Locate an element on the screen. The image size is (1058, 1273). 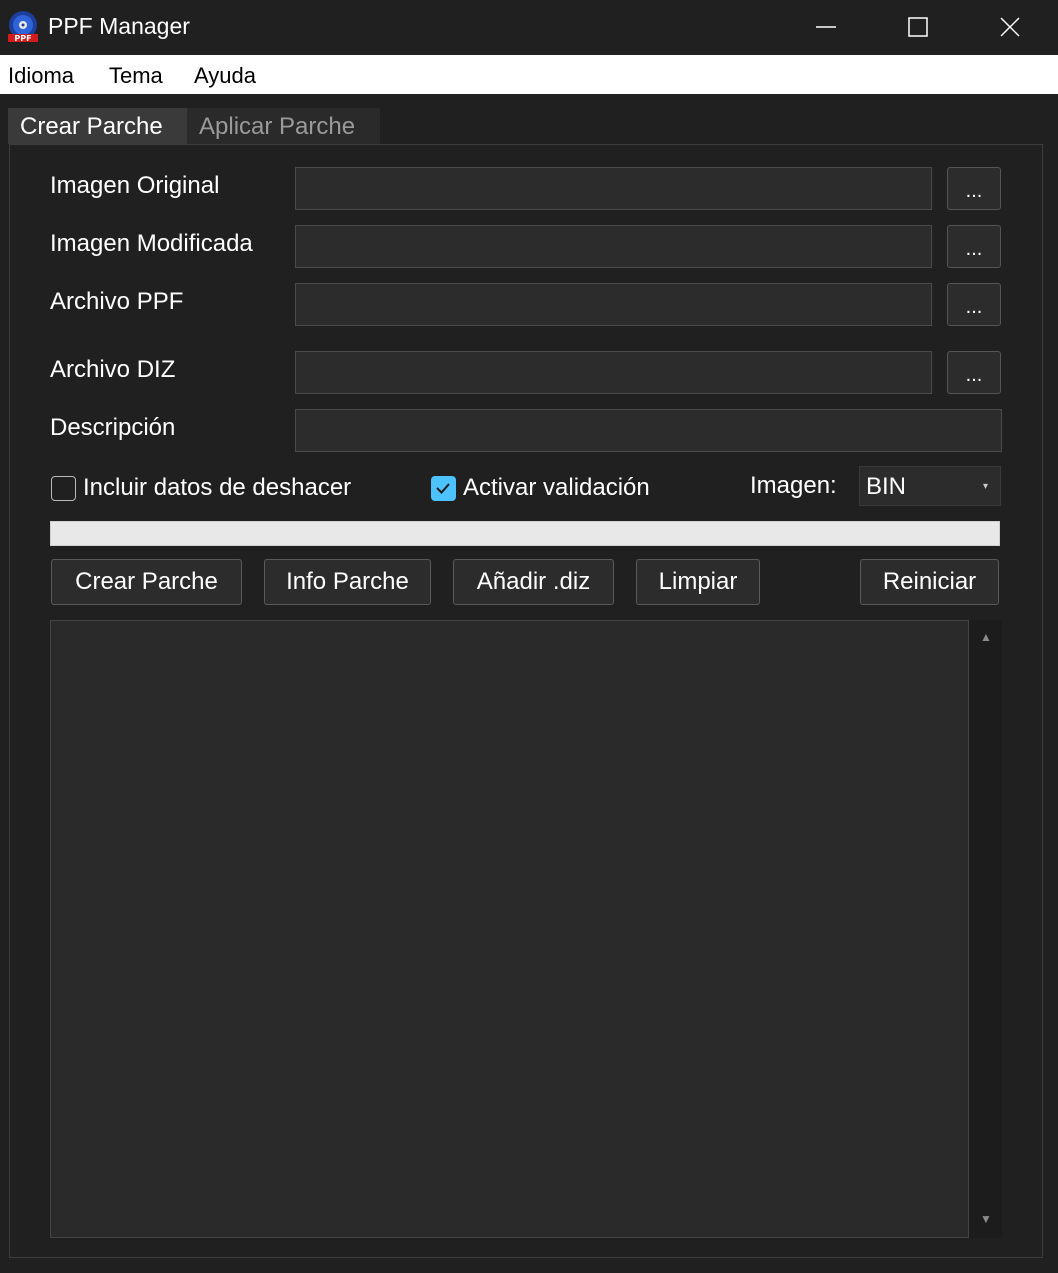
scroll-up-icon: ▲ is located at coordinates (986, 637).